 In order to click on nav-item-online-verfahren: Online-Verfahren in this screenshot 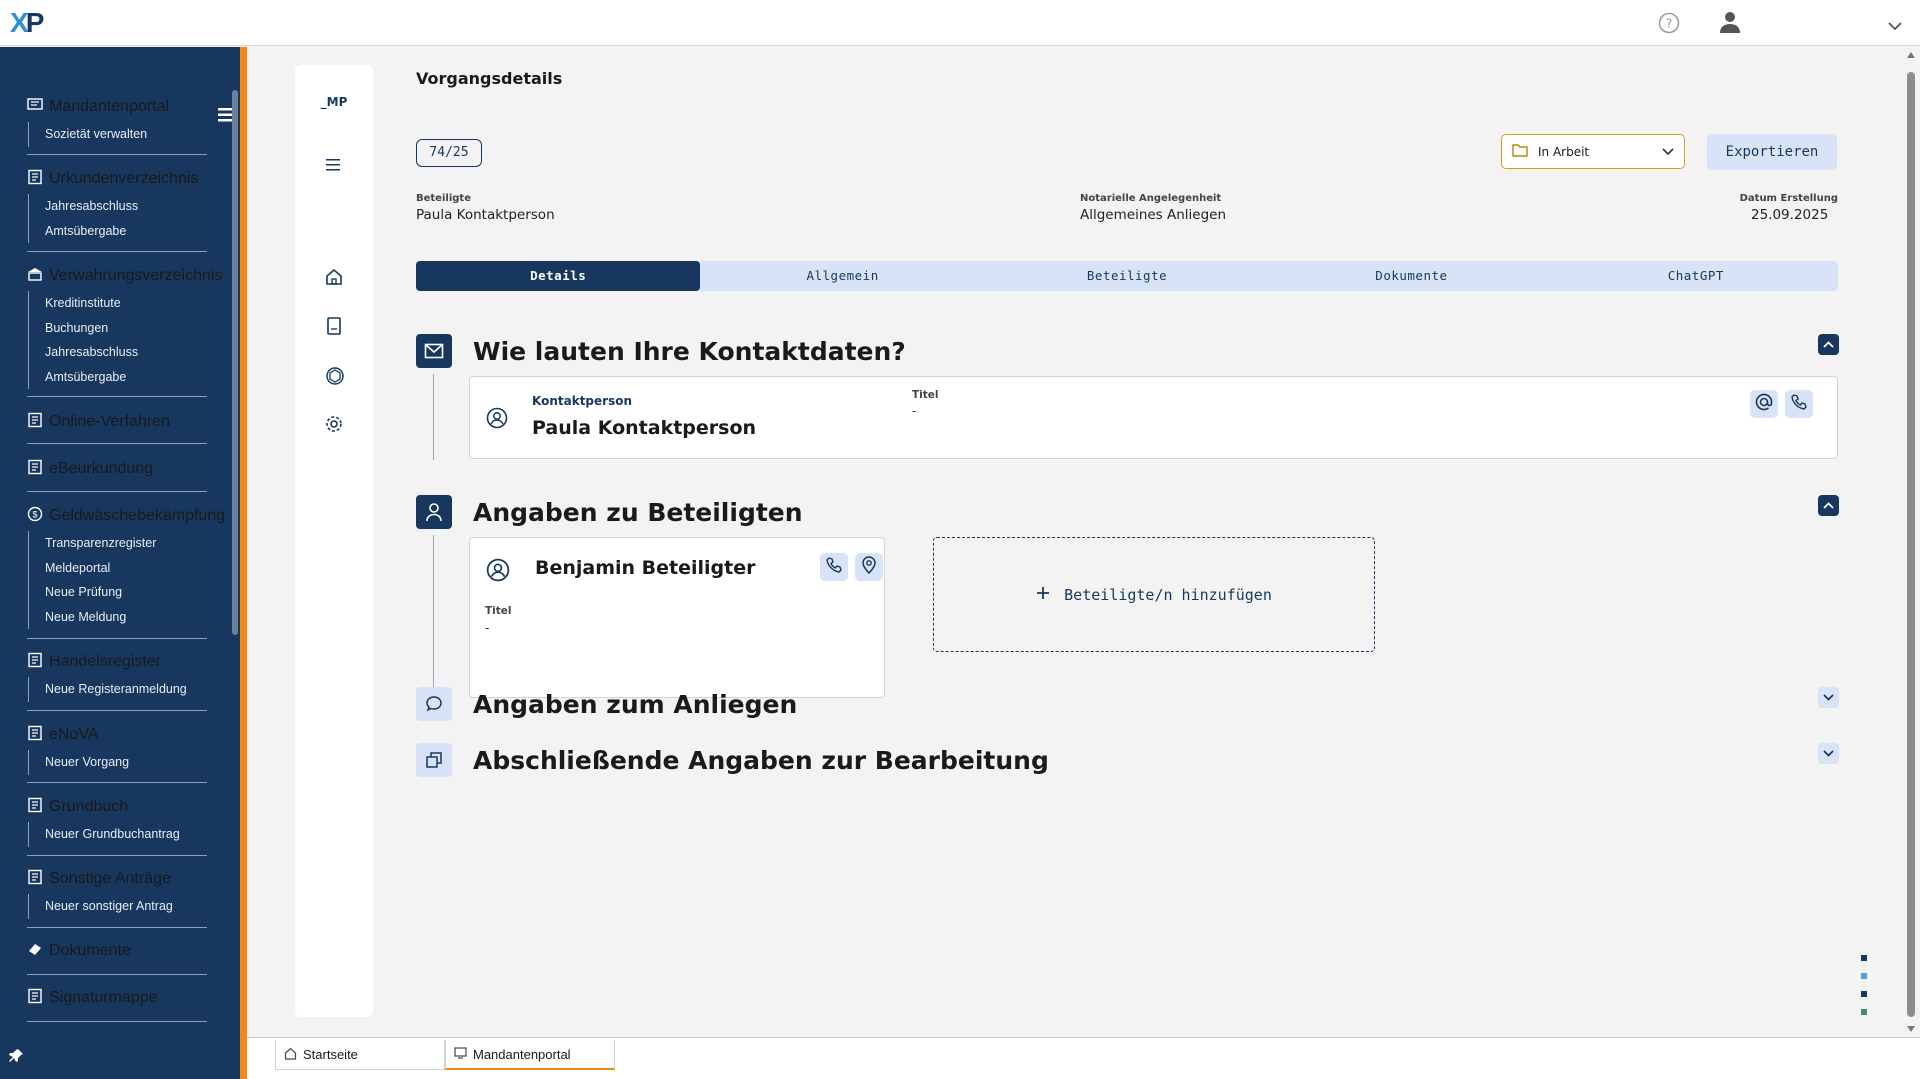, I will do `click(117, 422)`.